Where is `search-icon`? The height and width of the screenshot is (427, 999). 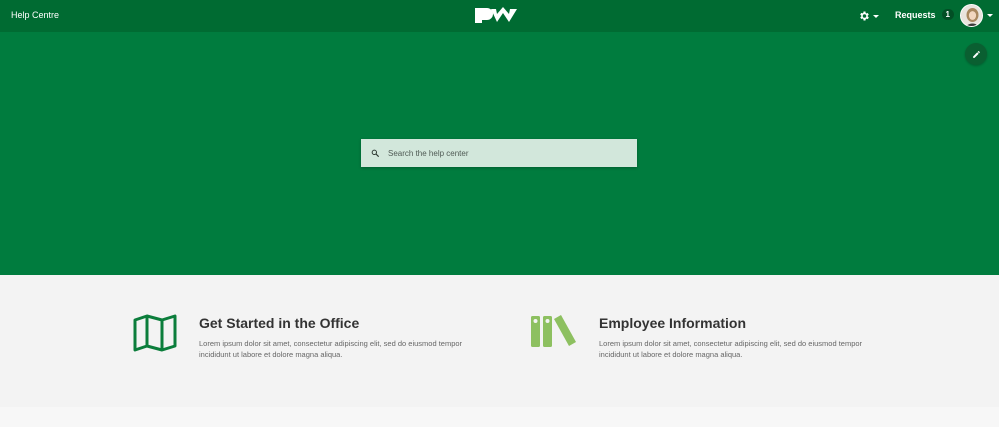 search-icon is located at coordinates (375, 153).